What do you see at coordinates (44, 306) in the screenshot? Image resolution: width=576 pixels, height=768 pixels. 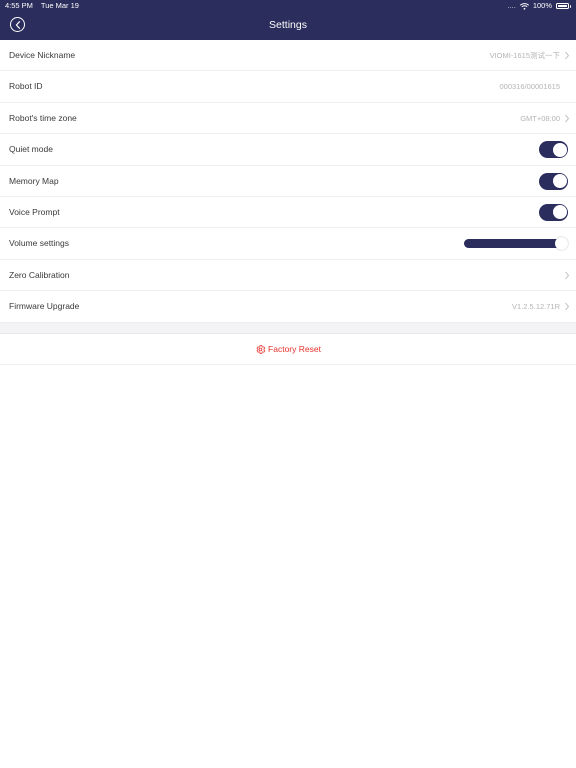 I see `row-label: Firmware Upgrade` at bounding box center [44, 306].